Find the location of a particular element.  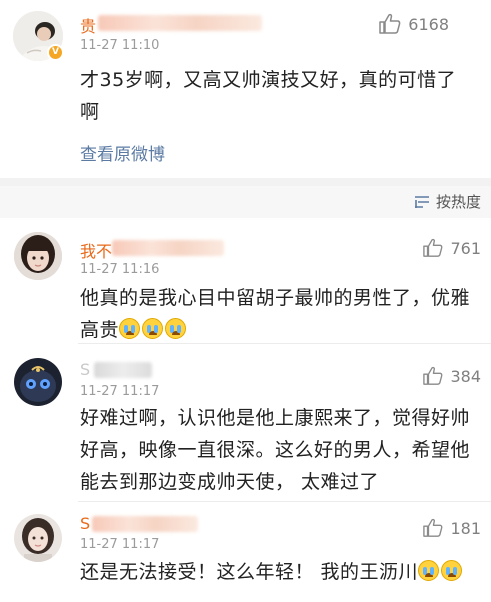

comment-like-count: 181 is located at coordinates (465, 528).